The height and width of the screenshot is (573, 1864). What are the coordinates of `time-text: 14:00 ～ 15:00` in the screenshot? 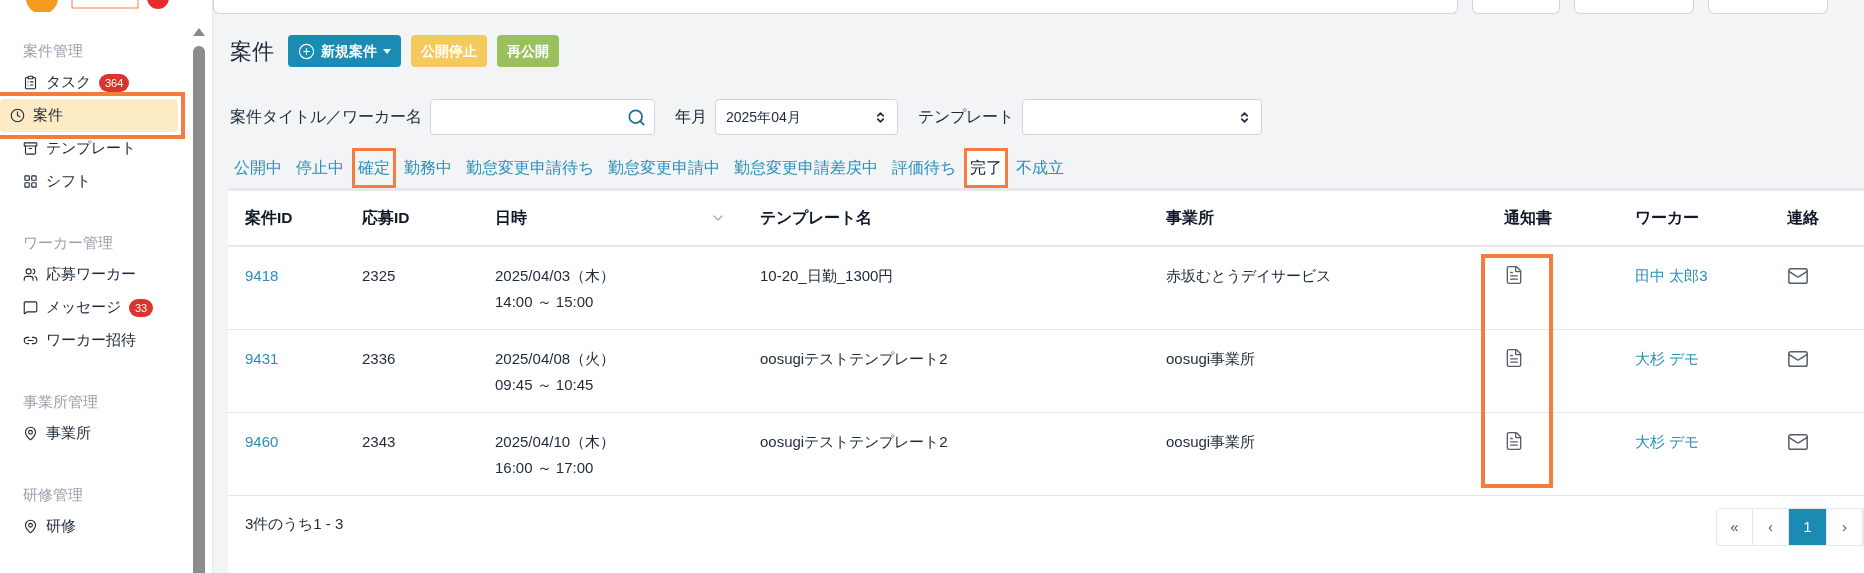 It's located at (545, 301).